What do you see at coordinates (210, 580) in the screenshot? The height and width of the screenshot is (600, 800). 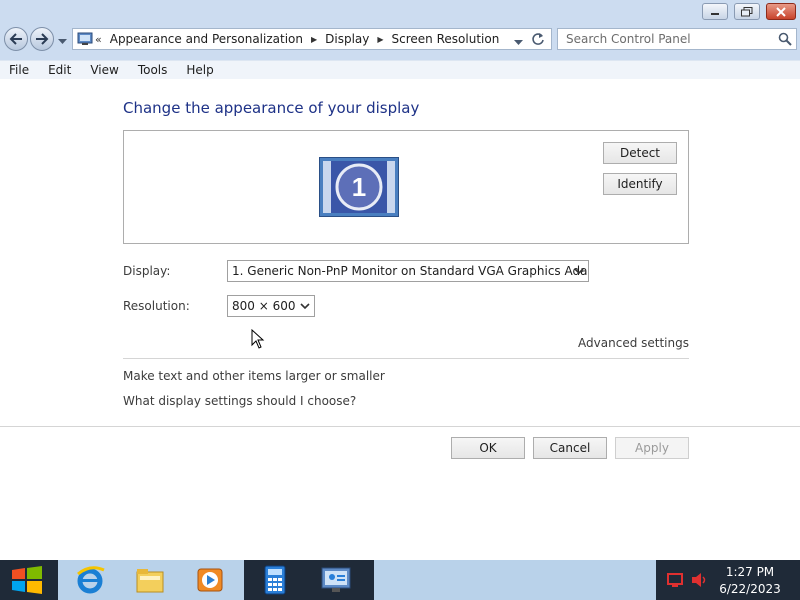 I see `media-player-icon` at bounding box center [210, 580].